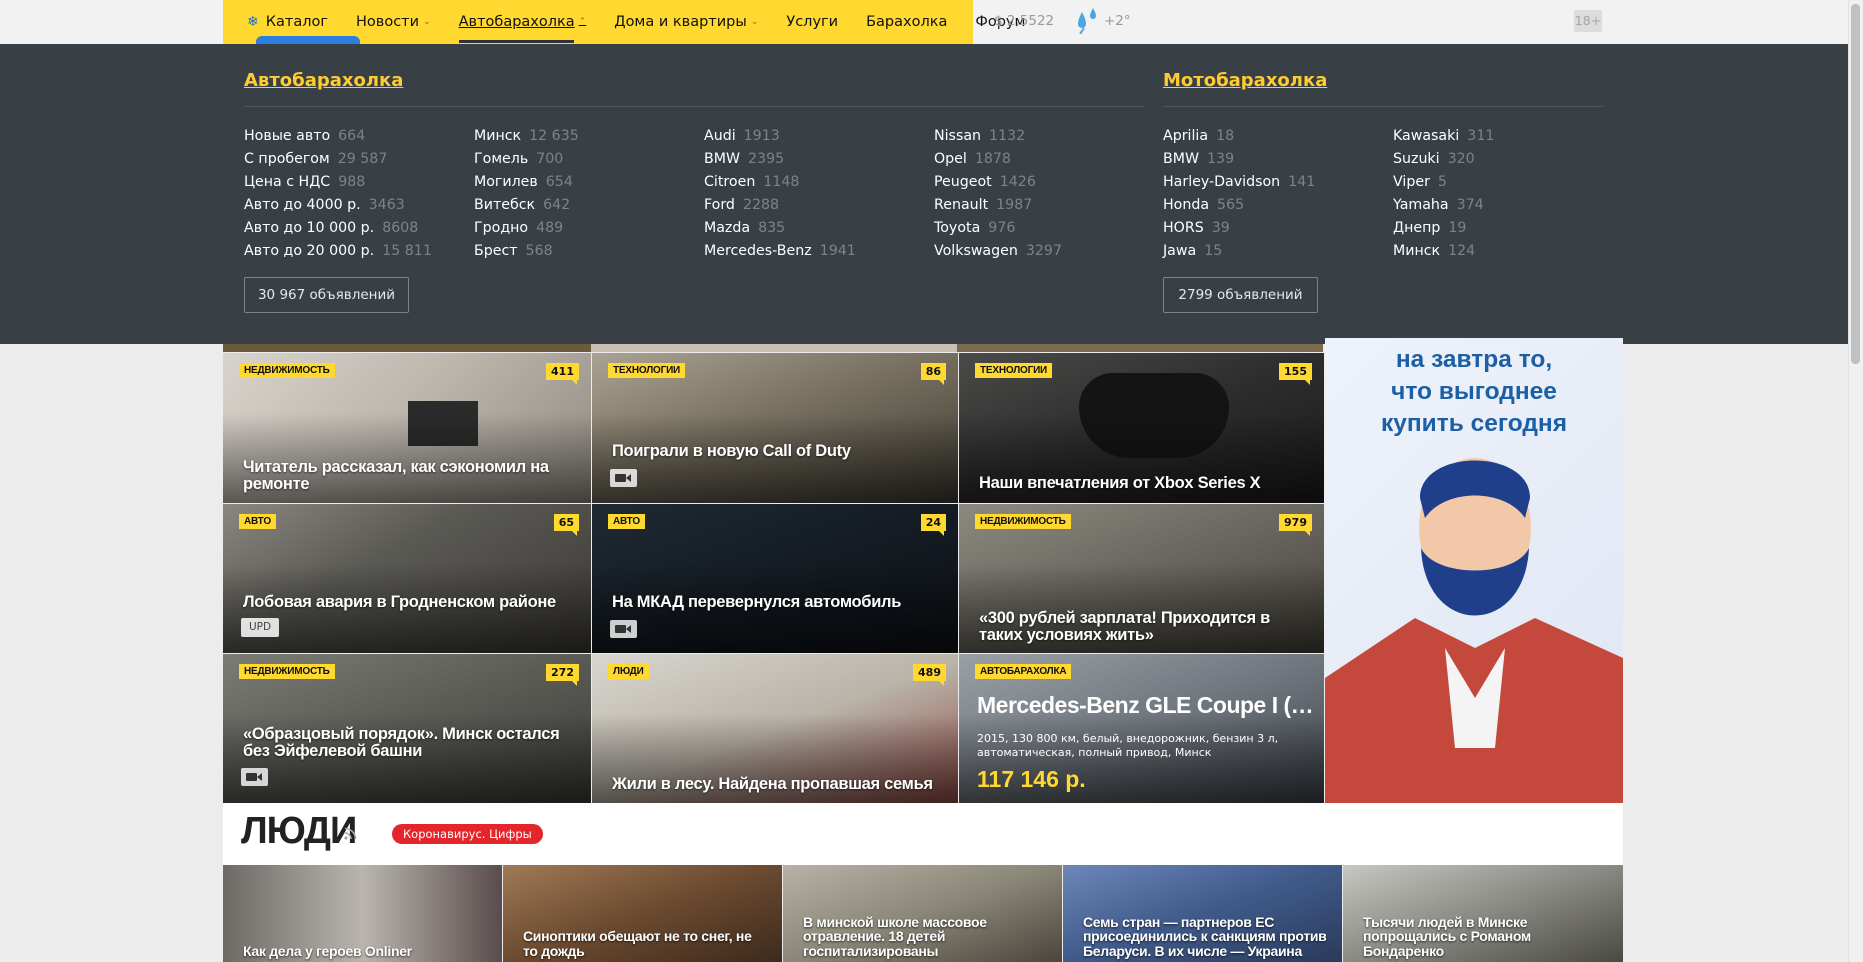  Describe the element at coordinates (1245, 80) in the screenshot. I see `moto-section-title: Мотобарахолка` at that location.